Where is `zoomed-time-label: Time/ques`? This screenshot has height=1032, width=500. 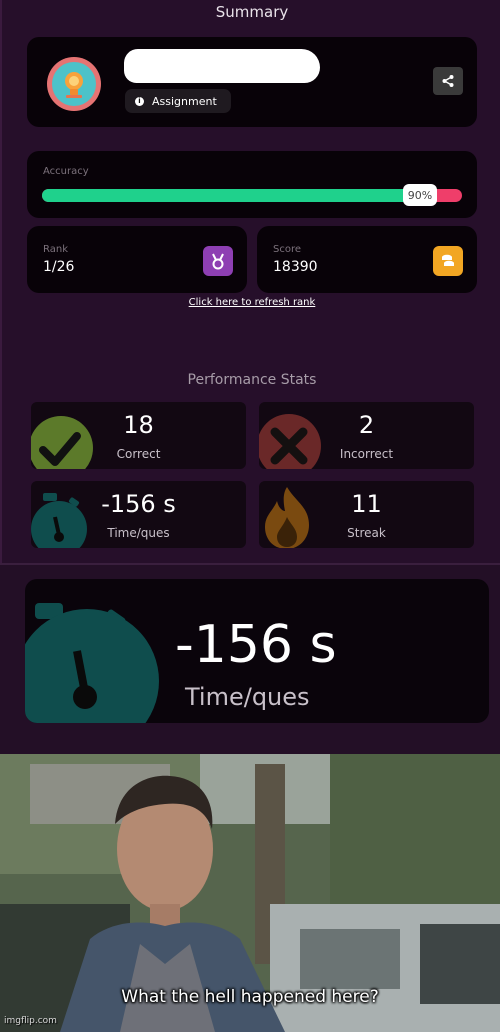 zoomed-time-label: Time/ques is located at coordinates (247, 697).